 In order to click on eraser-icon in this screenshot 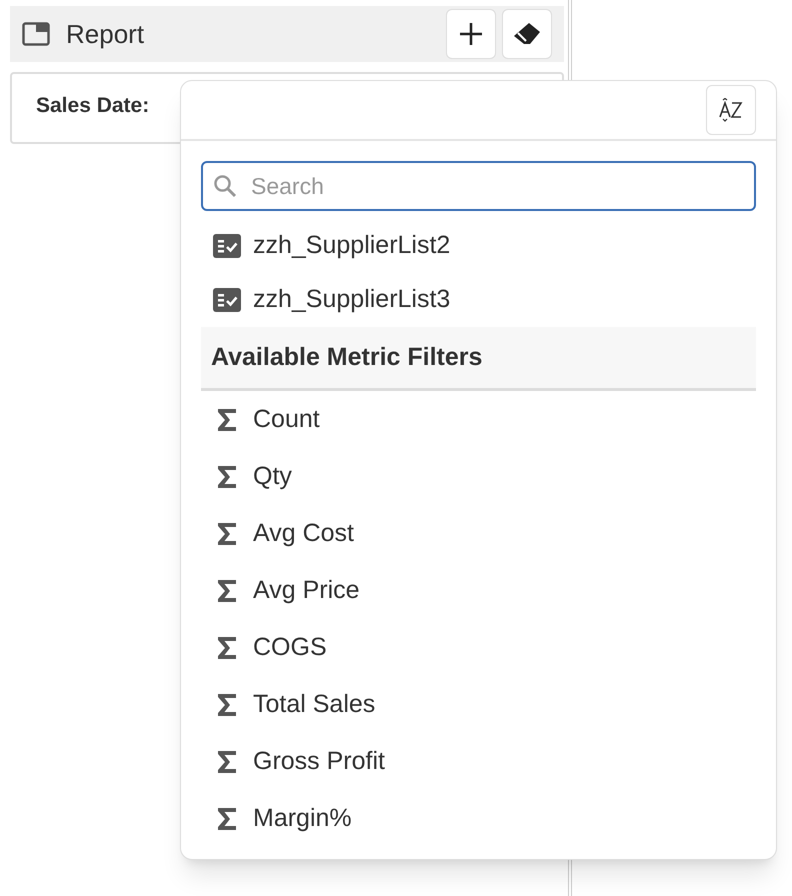, I will do `click(527, 34)`.